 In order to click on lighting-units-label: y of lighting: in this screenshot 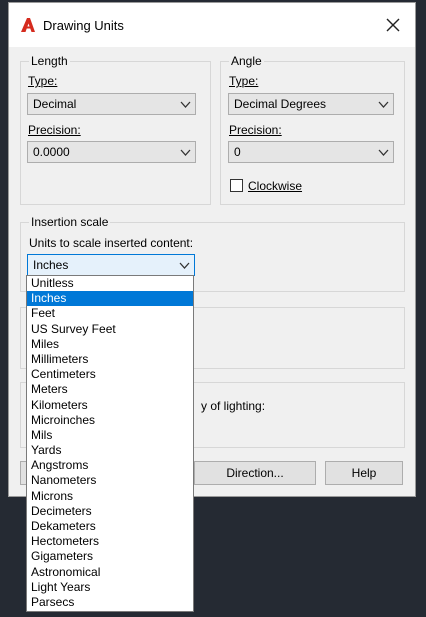, I will do `click(233, 406)`.